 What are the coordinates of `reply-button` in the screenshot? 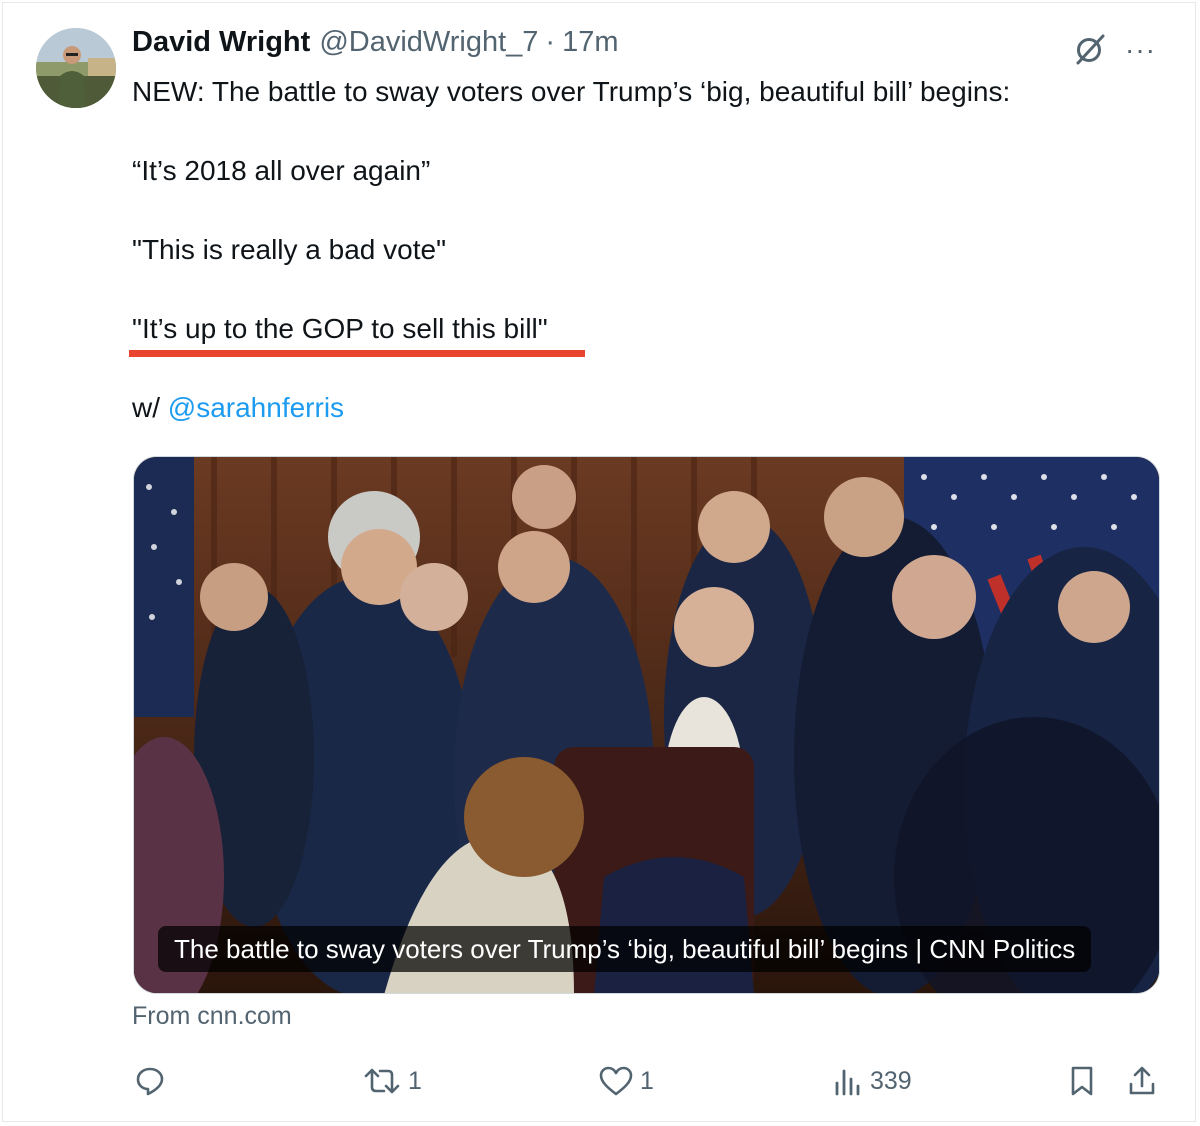 It's located at (153, 1081).